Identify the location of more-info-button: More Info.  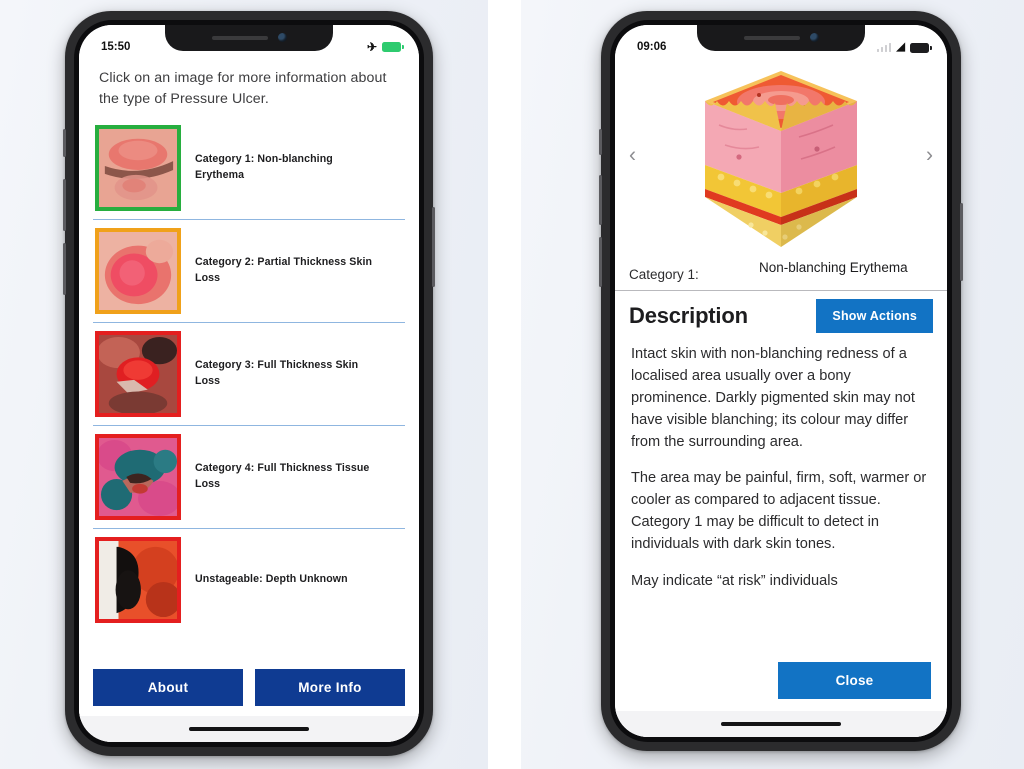
(330, 687).